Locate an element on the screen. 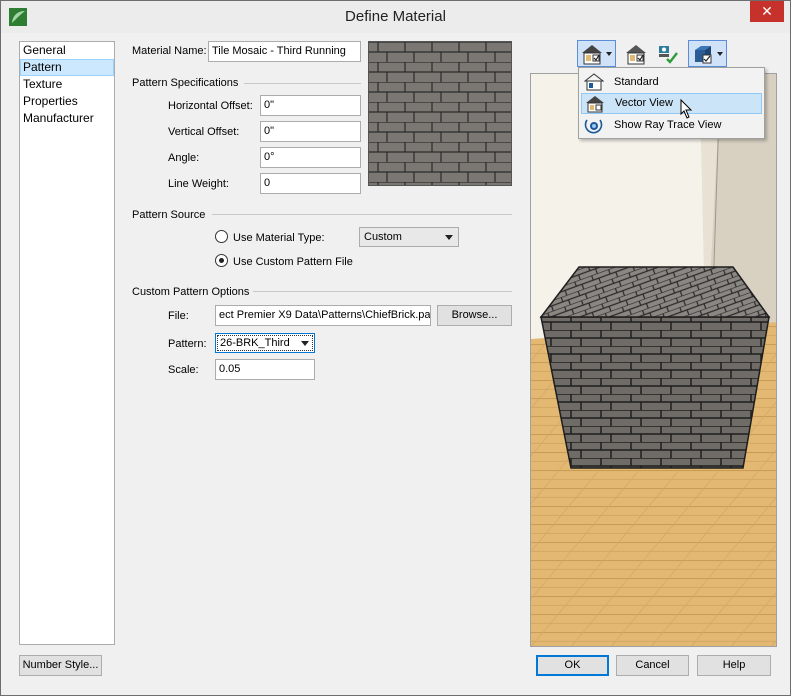 The height and width of the screenshot is (696, 791). pattern-label: Pattern: is located at coordinates (187, 344).